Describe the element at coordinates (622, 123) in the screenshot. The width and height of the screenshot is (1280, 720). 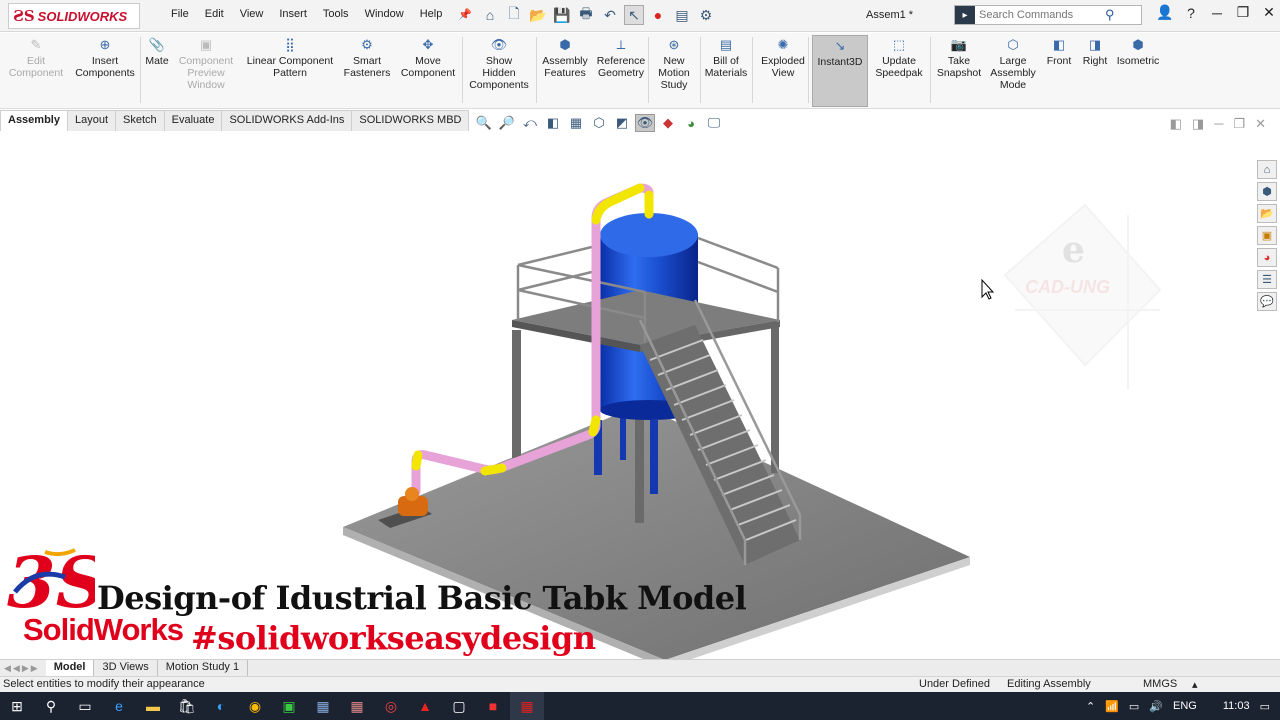
I see `display-style-icon: ◩` at that location.